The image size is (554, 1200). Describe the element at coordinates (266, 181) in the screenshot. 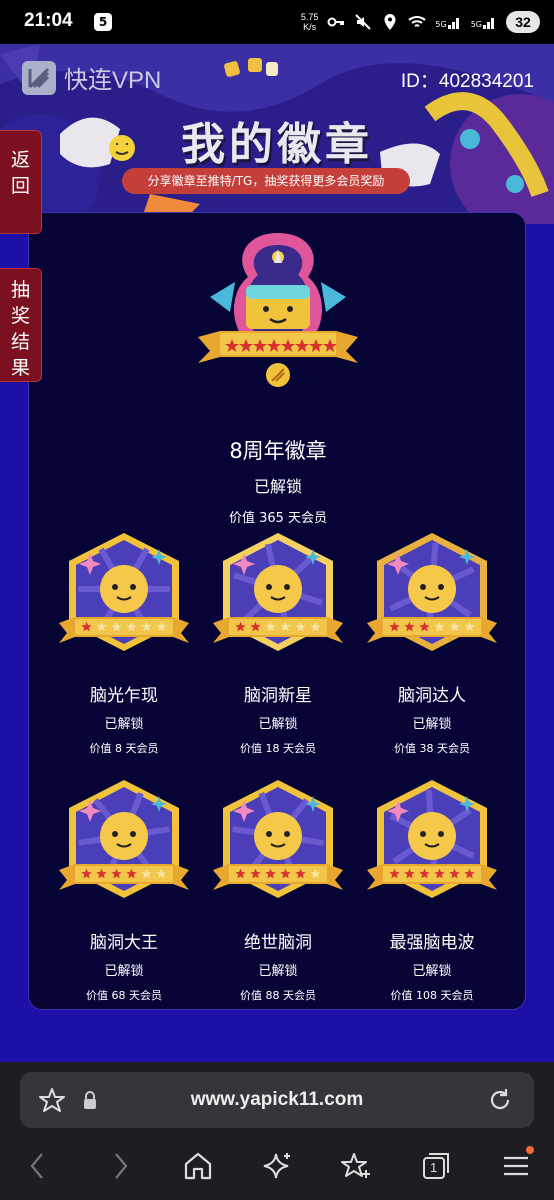

I see `page-subtitle: 分享徽章至推特/TG，抽奖获得更多会员奖励` at that location.